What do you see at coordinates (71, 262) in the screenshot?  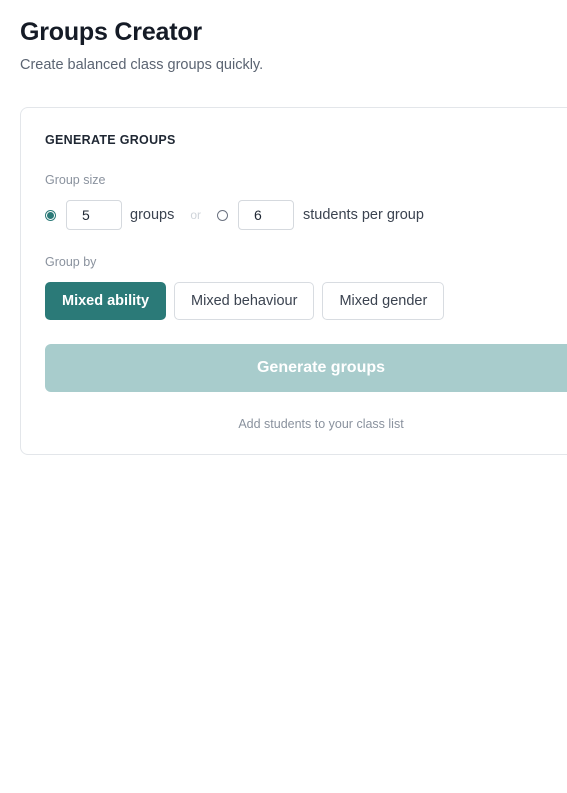 I see `group-by-label: Group by` at bounding box center [71, 262].